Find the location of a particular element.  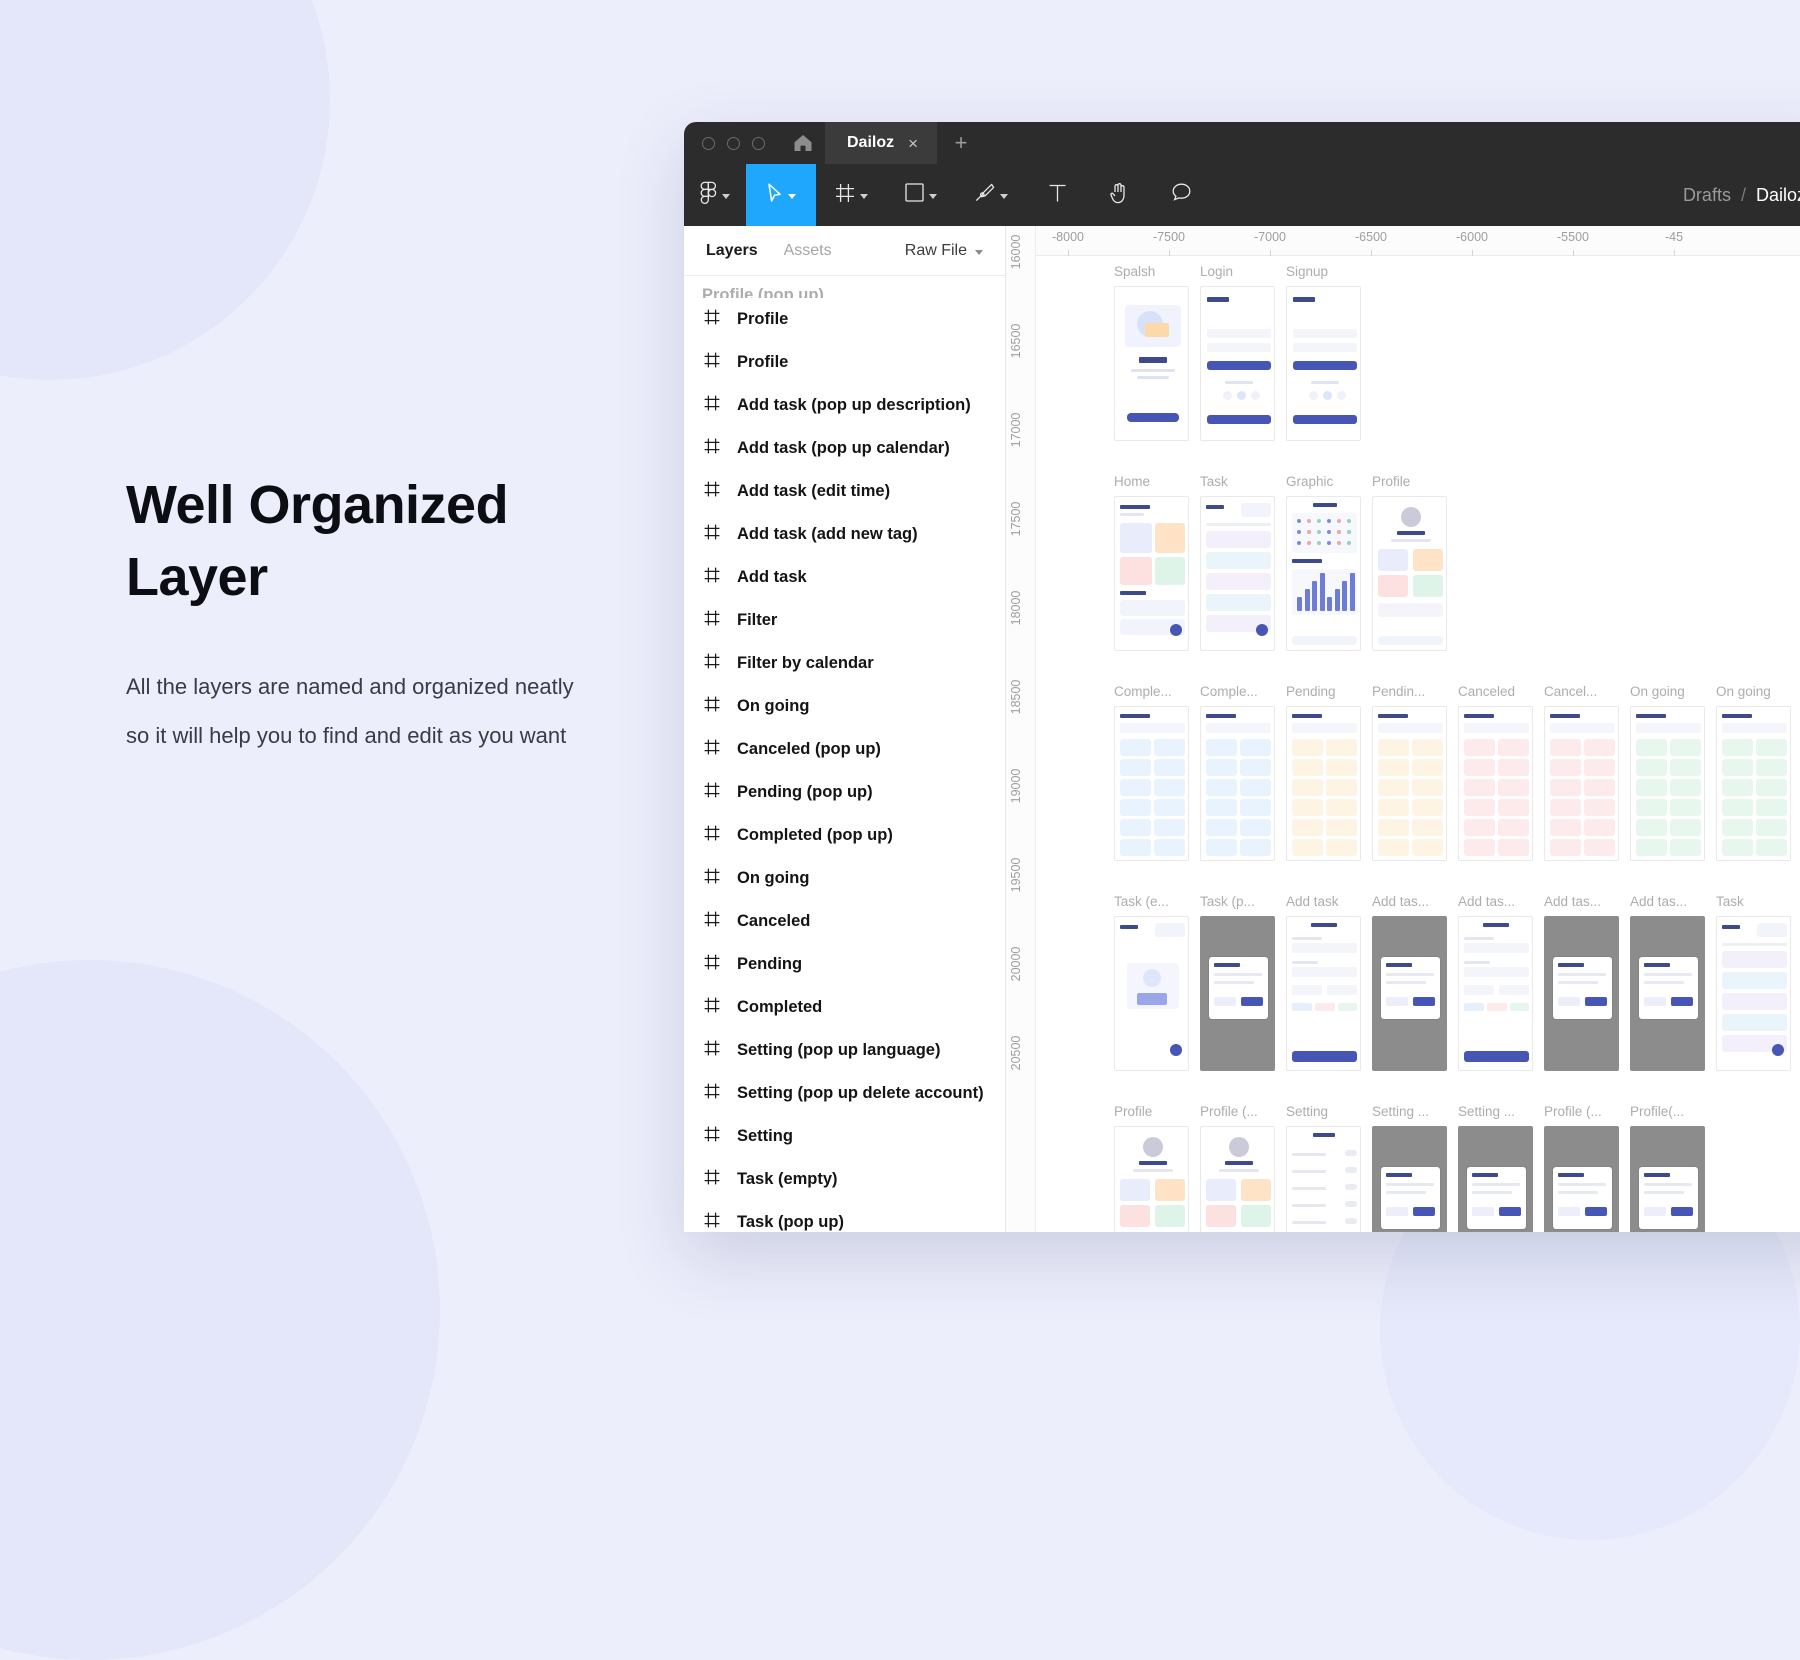

canvas-frame: Login is located at coordinates (1237, 352).